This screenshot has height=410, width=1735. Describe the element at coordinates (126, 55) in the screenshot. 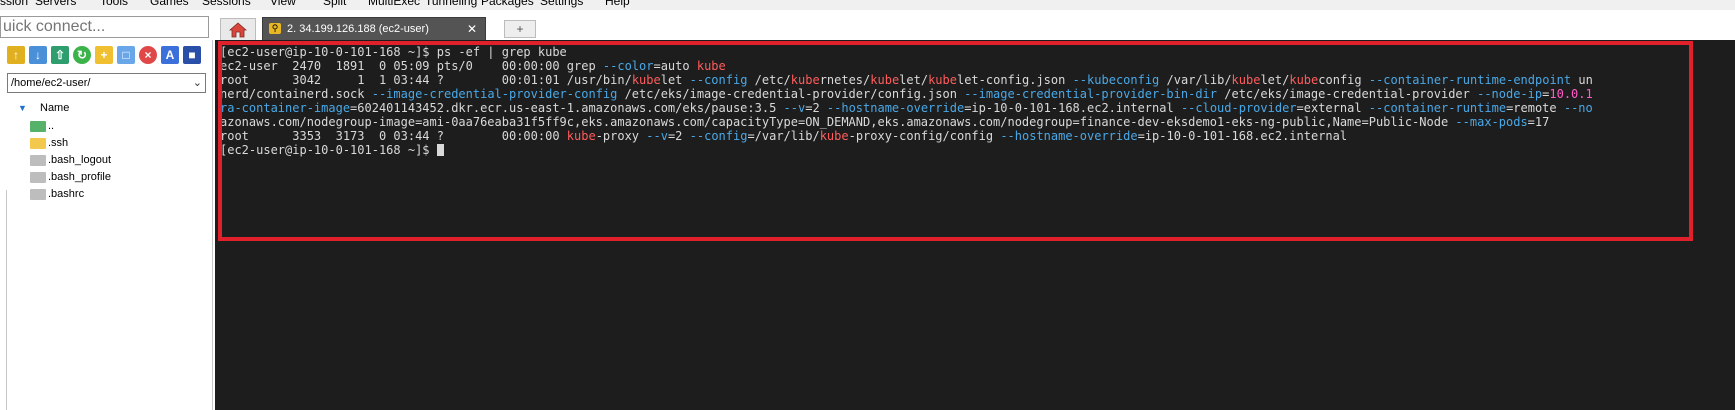

I see `new-file-icon: □` at that location.